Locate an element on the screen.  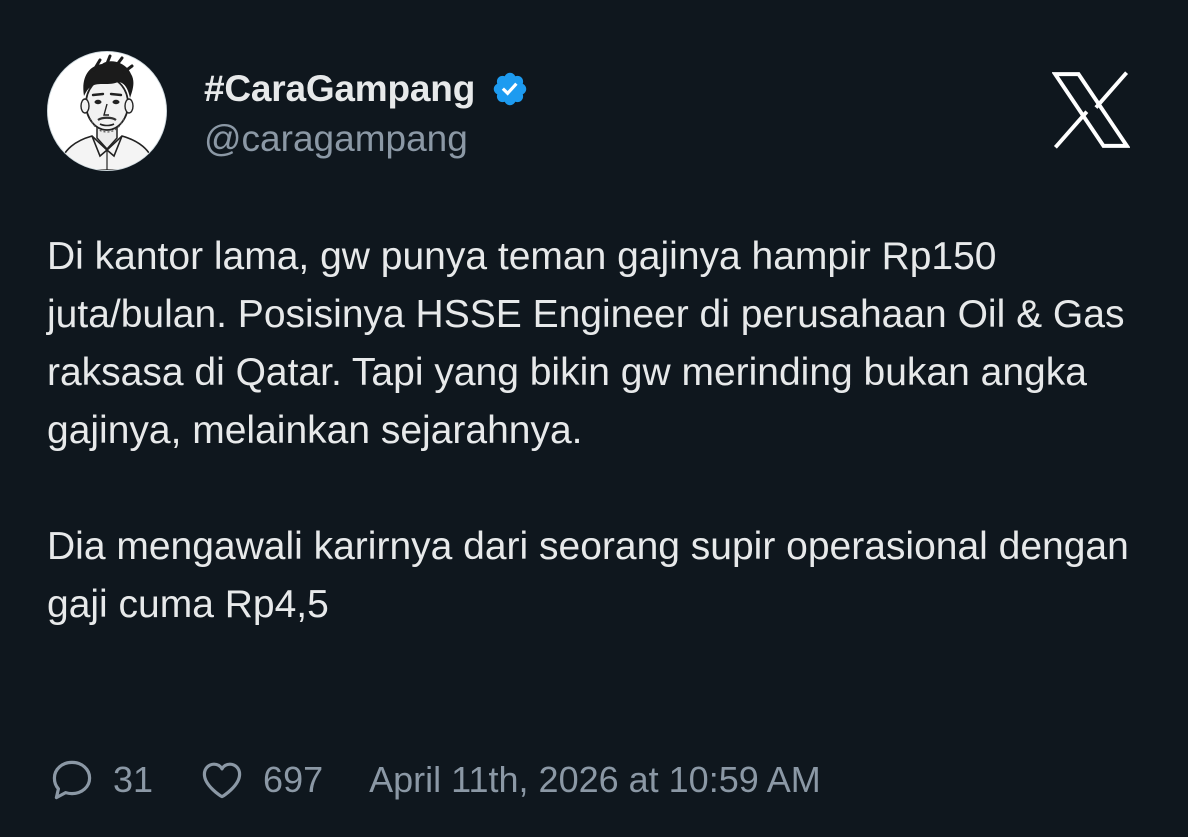
tweet-footer: 31 697 April 11th, 2026 at 10:59 AM is located at coordinates (434, 780).